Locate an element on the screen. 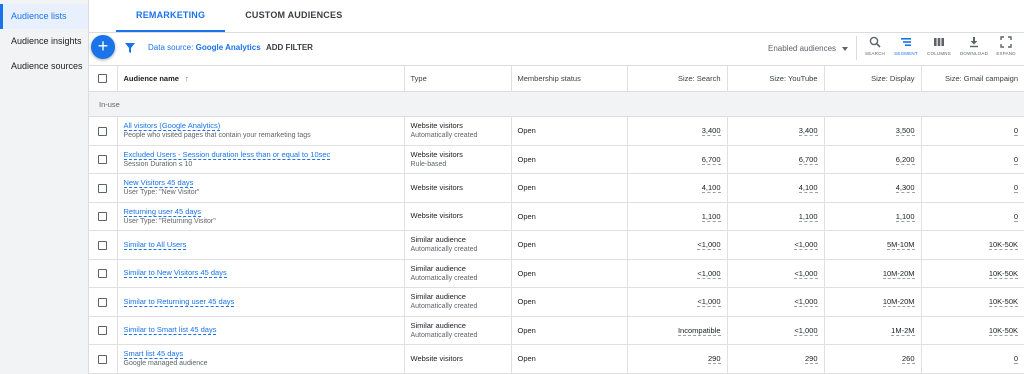  expand-tool: EXPAND is located at coordinates (1006, 46).